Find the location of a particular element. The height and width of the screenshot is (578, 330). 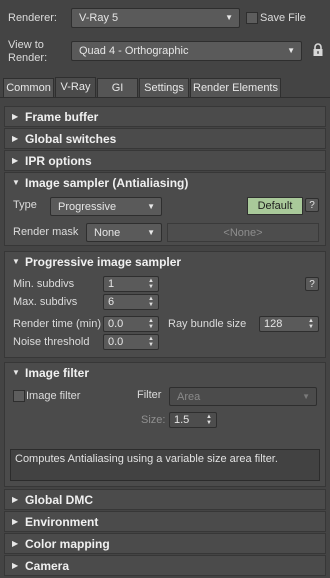

rollout-header: ▼ Image sampler (Antialiasing) is located at coordinates (165, 183).